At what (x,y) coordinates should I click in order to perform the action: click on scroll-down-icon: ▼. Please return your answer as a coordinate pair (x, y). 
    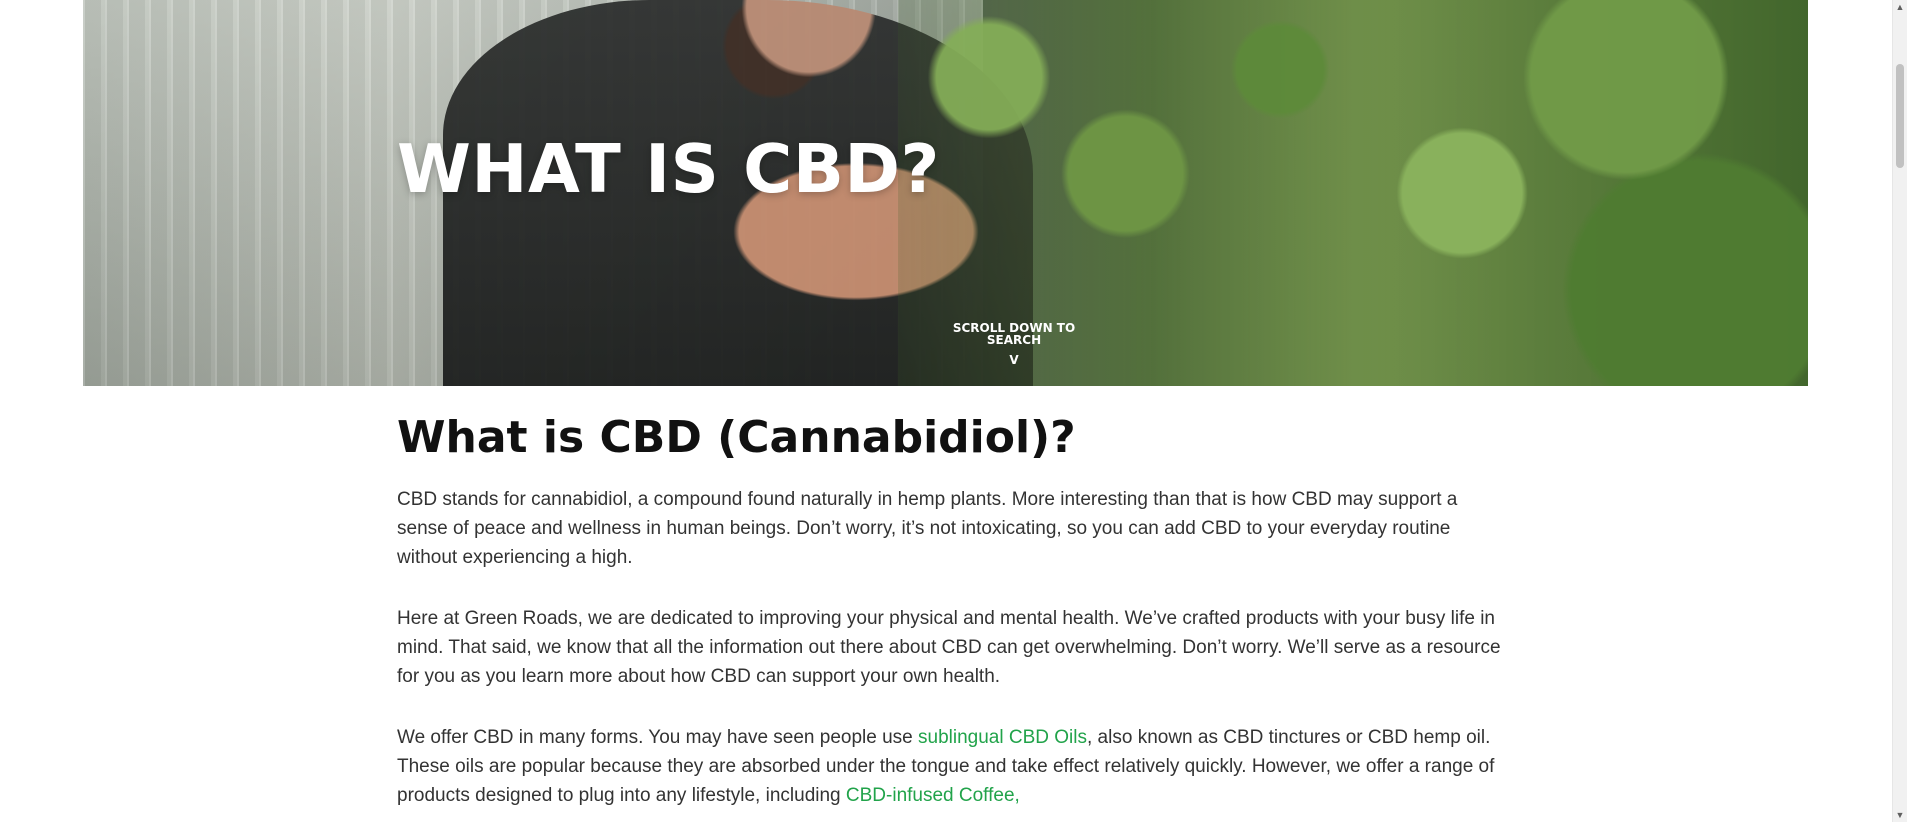
    Looking at the image, I should click on (1900, 815).